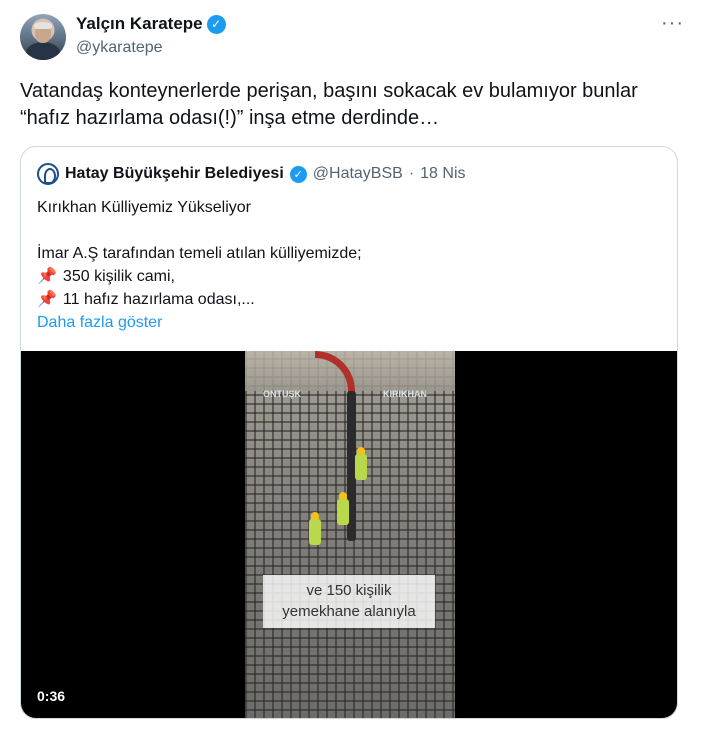 The height and width of the screenshot is (730, 702). Describe the element at coordinates (199, 276) in the screenshot. I see `quoted-list-item: 📌 350 kişilik cami,` at that location.